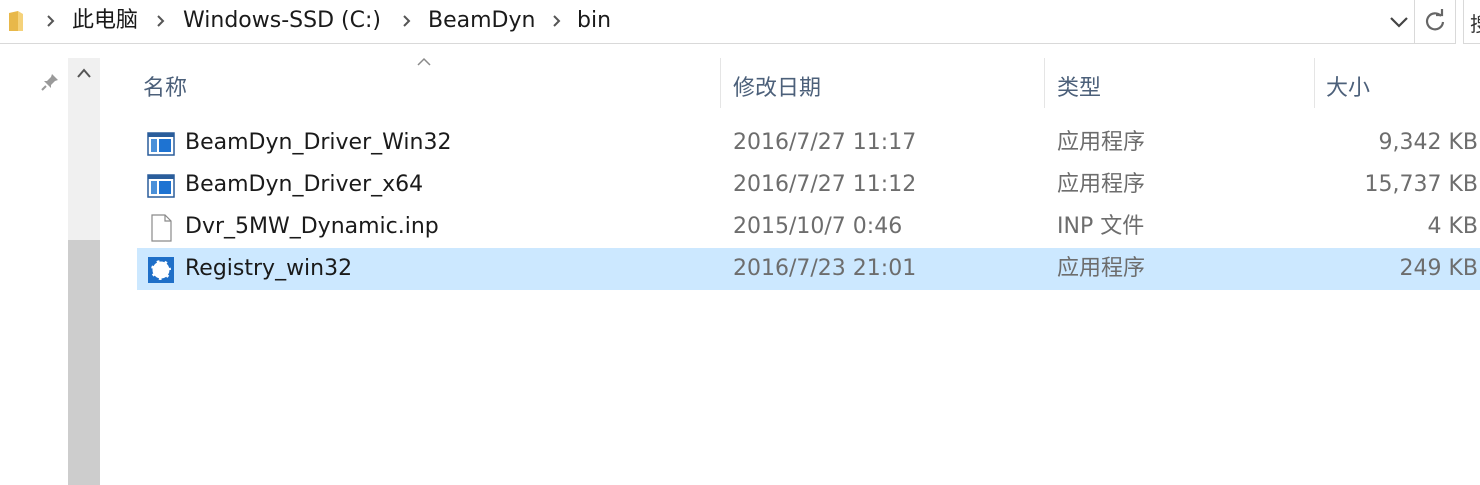  I want to click on file-name: BeamDyn_Driver_x64, so click(304, 185).